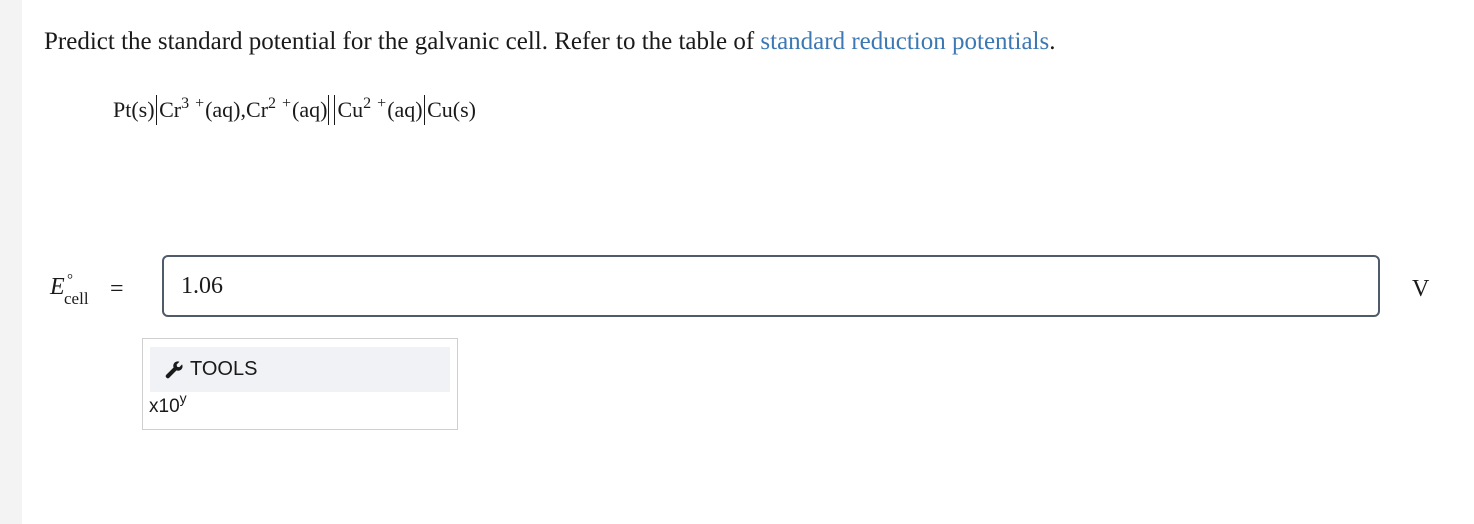  Describe the element at coordinates (904, 41) in the screenshot. I see `standard-reduction-potentials-link: standard reduction potentials` at that location.